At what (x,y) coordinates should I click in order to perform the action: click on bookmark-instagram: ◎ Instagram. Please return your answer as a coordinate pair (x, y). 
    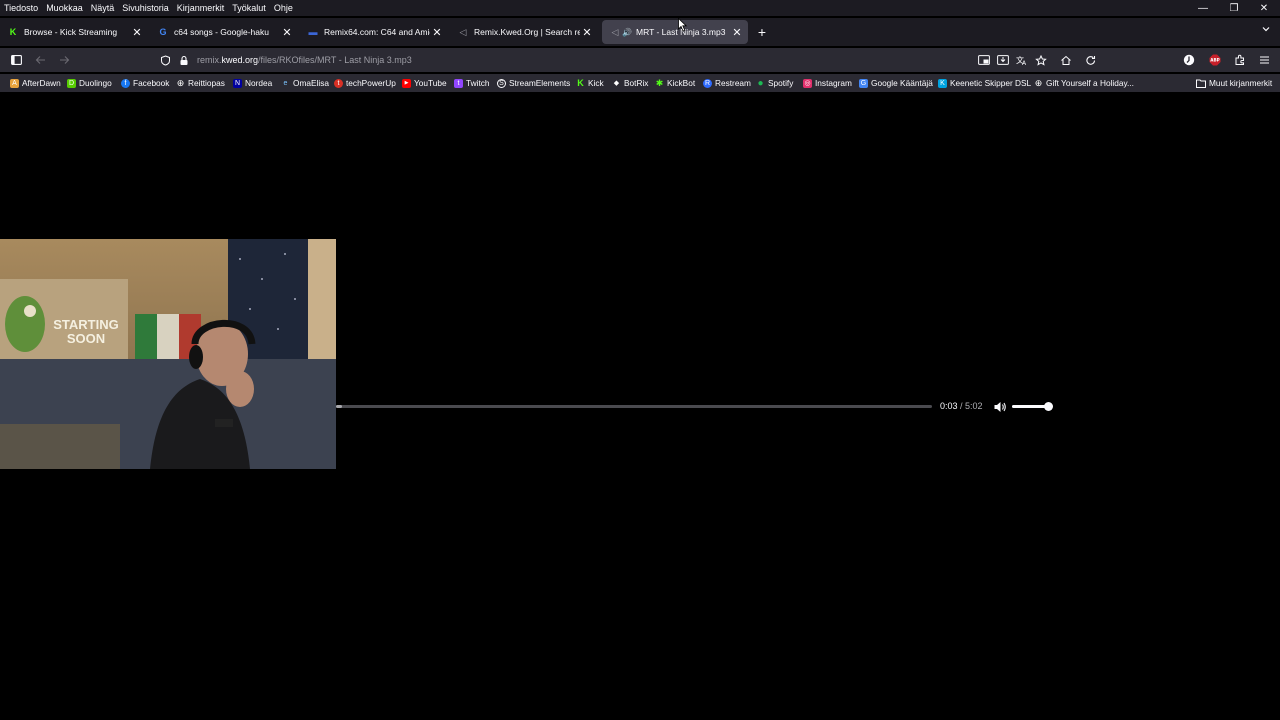
    Looking at the image, I should click on (827, 83).